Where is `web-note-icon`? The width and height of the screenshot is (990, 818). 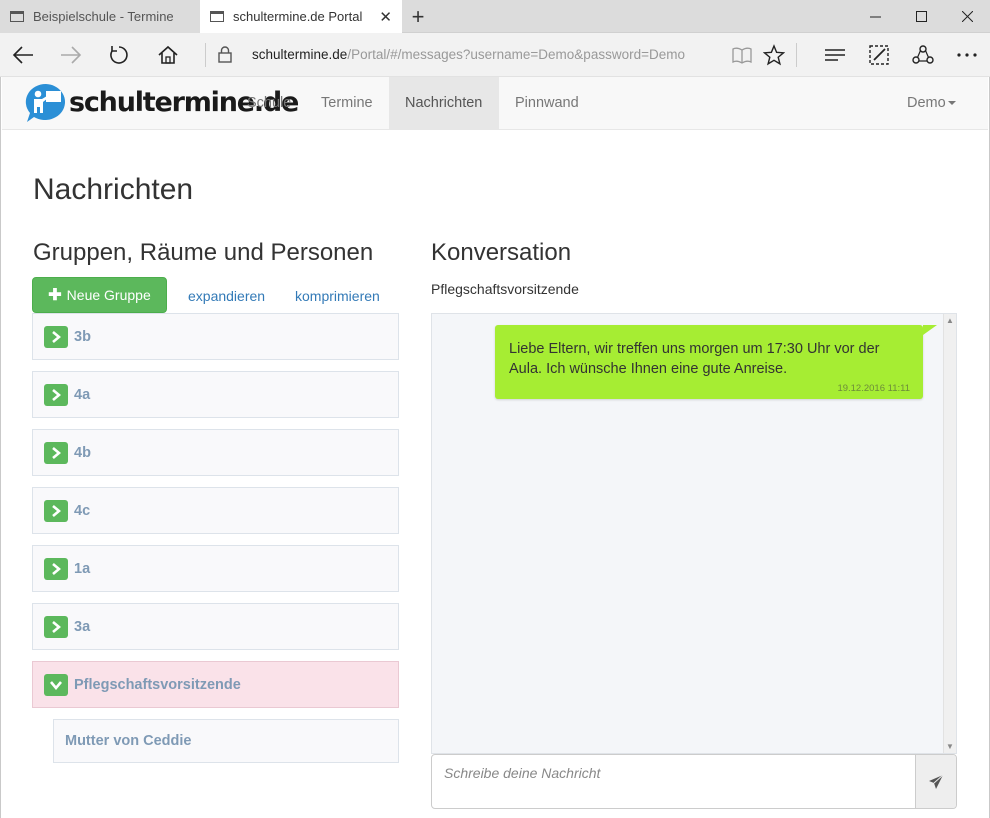
web-note-icon is located at coordinates (879, 55).